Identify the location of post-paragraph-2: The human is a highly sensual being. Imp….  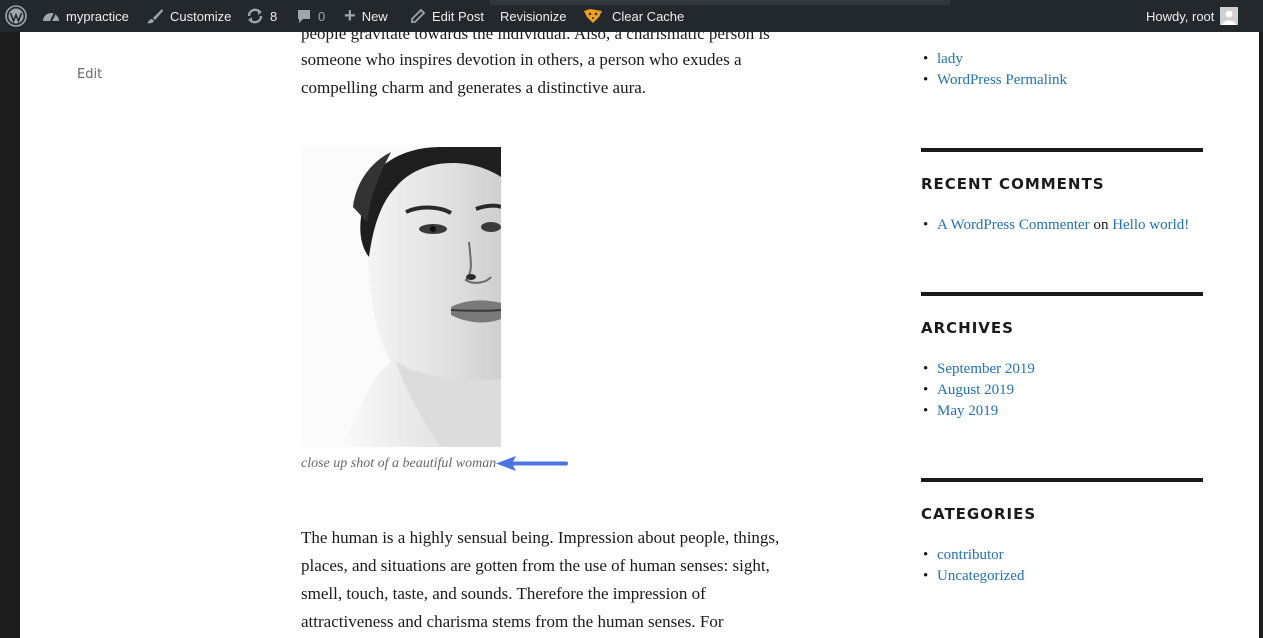
(581, 580).